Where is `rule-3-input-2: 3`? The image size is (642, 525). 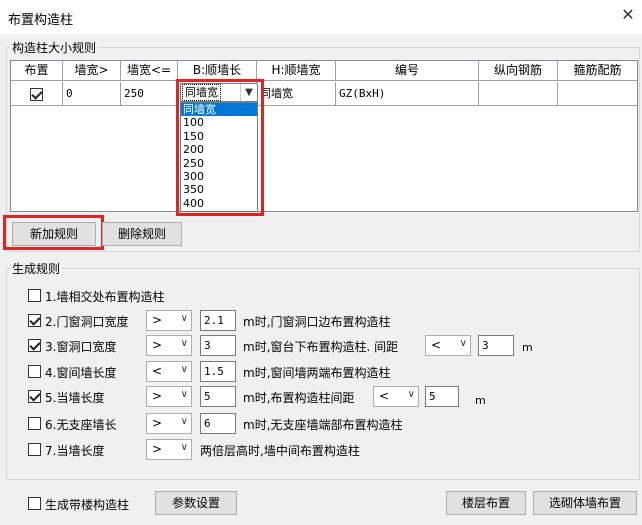
rule-3-input-2: 3 is located at coordinates (496, 345).